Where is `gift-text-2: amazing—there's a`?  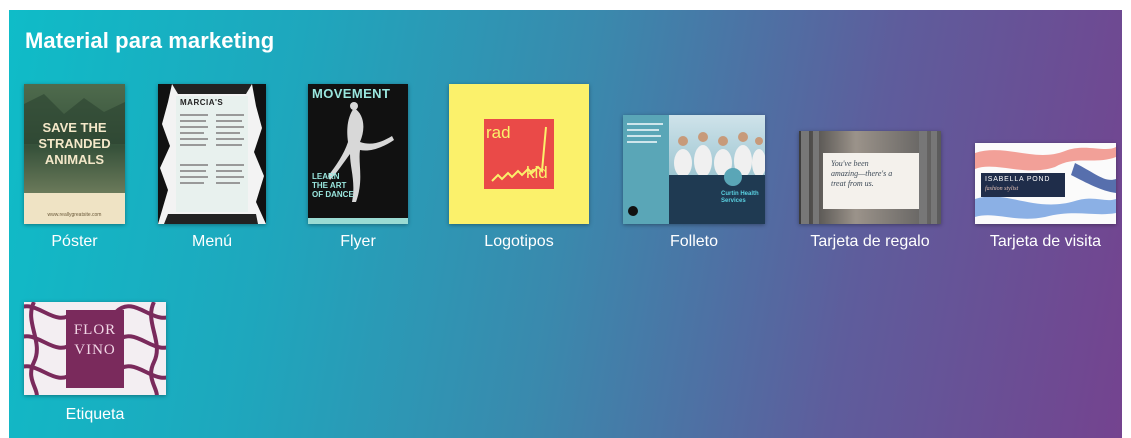
gift-text-2: amazing—there's a is located at coordinates (862, 173).